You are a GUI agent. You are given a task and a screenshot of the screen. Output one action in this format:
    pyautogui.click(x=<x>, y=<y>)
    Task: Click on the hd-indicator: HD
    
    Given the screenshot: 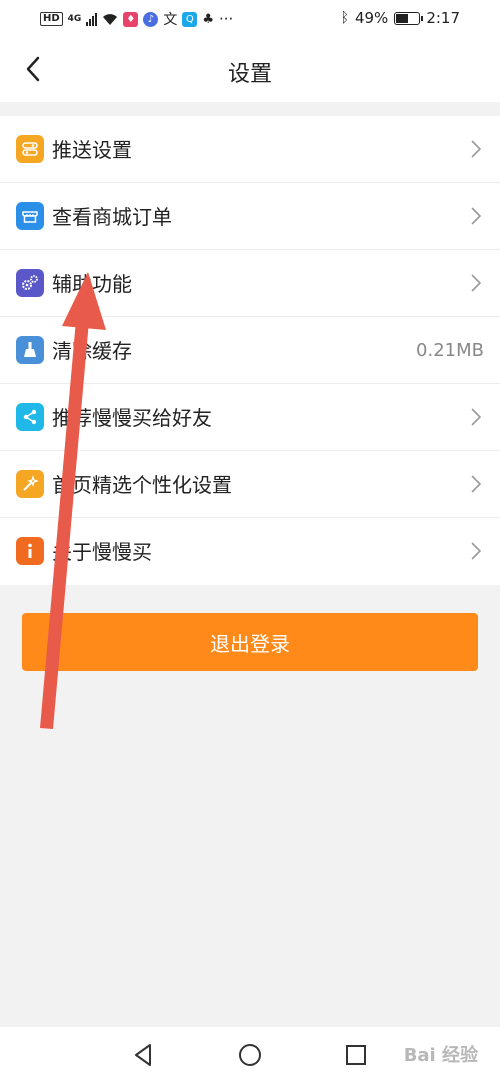 What is the action you would take?
    pyautogui.click(x=51, y=19)
    